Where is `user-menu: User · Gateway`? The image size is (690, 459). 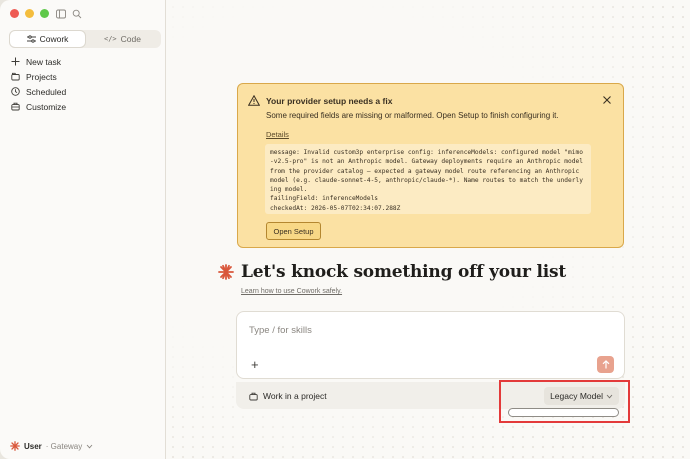 user-menu: User · Gateway is located at coordinates (51, 446).